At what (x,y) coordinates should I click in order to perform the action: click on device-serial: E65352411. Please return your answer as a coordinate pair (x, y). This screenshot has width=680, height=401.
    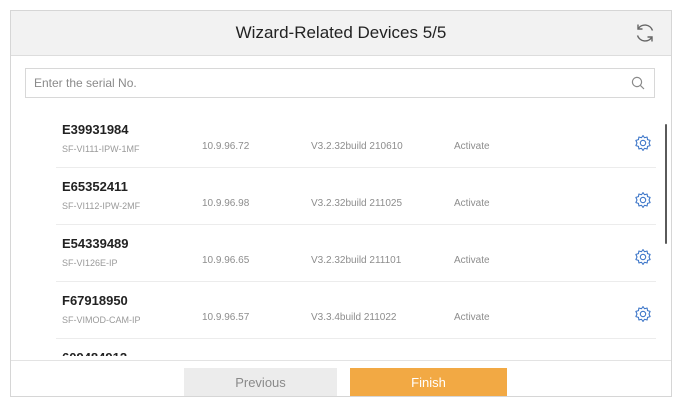
    Looking at the image, I should click on (95, 186).